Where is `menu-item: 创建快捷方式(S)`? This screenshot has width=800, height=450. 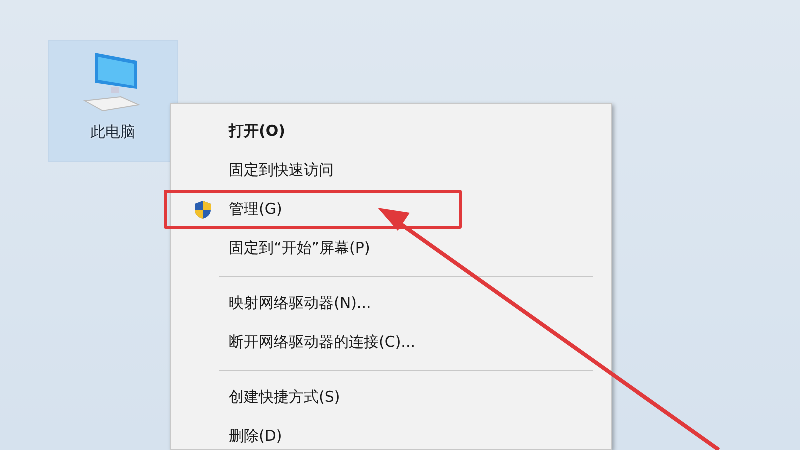 menu-item: 创建快捷方式(S) is located at coordinates (391, 397).